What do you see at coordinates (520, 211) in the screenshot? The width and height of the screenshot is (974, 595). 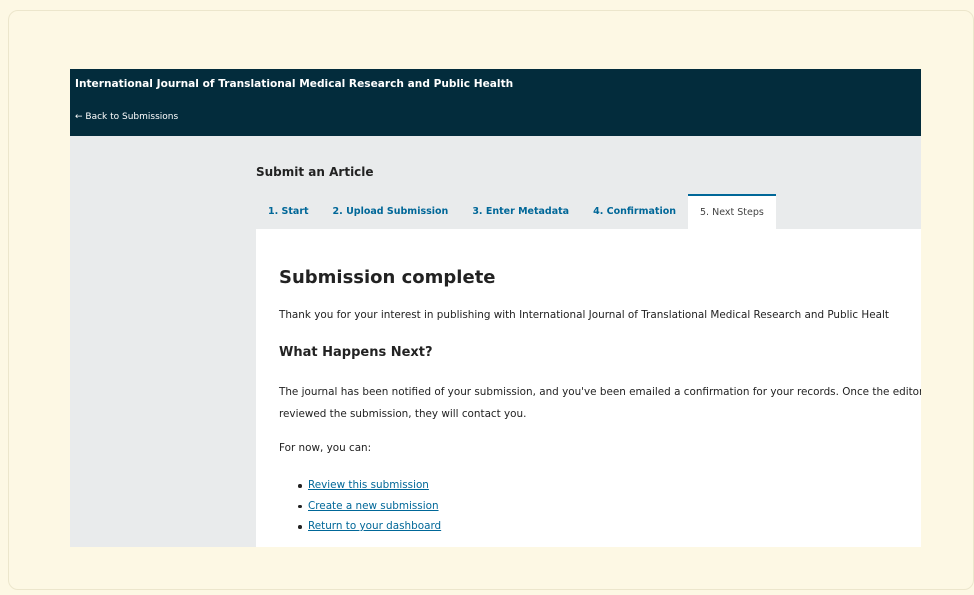 I see `tab-enter-metadata: 3. Enter Metadata` at bounding box center [520, 211].